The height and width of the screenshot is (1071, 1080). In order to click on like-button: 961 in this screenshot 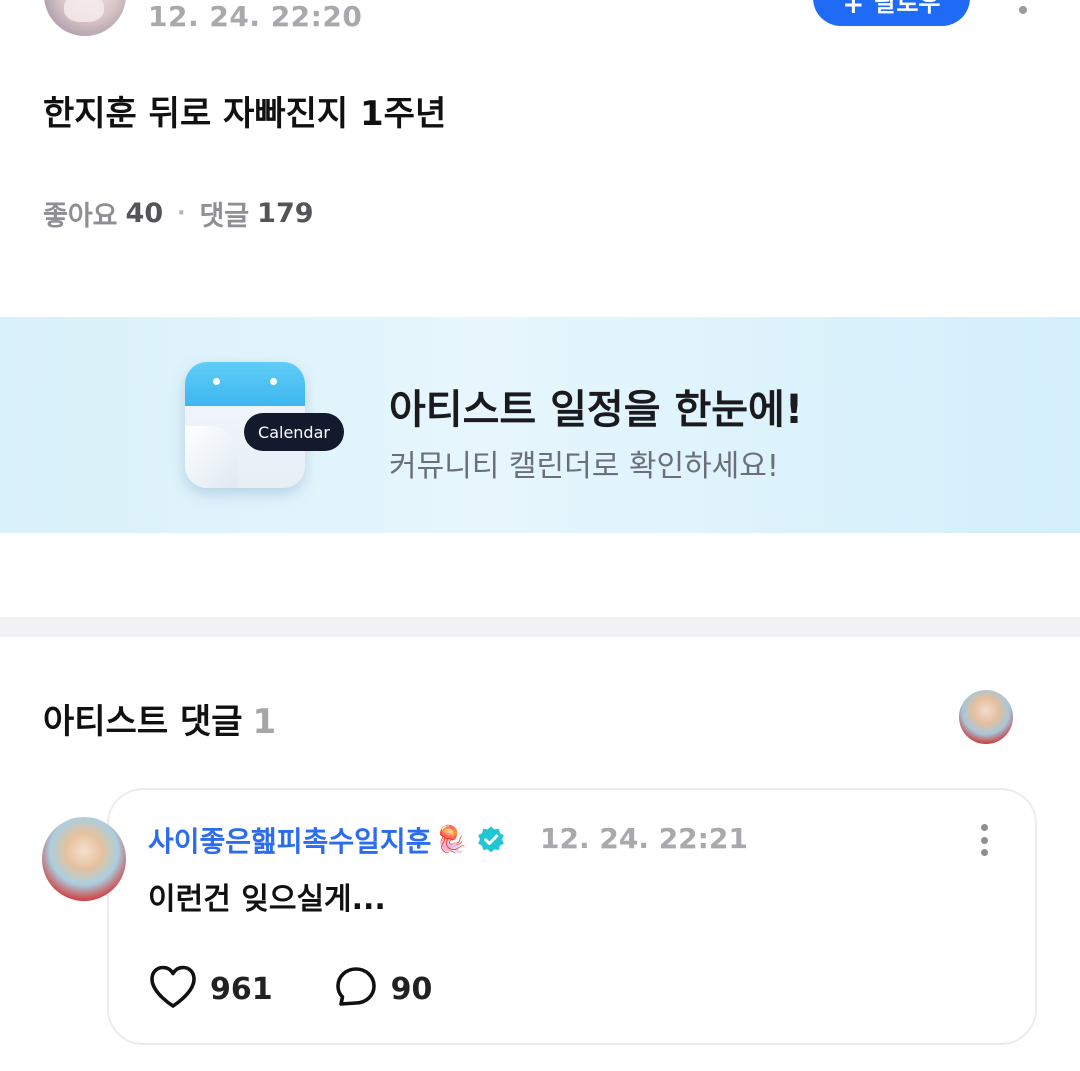, I will do `click(210, 989)`.